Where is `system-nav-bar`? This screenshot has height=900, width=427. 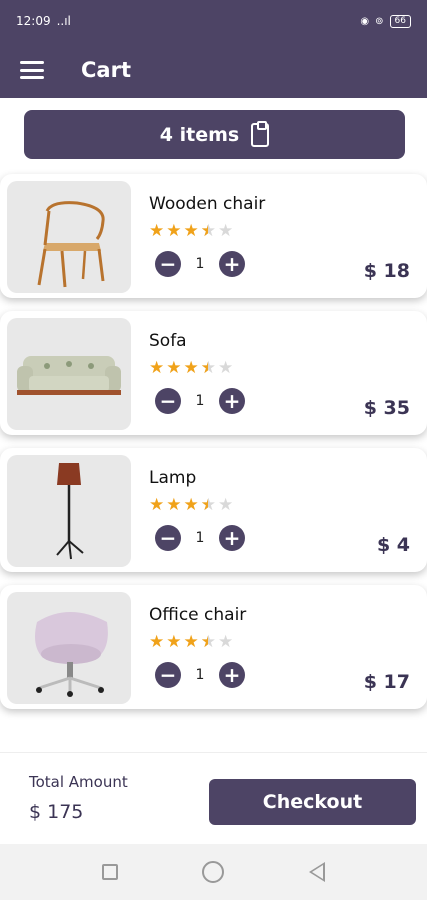 system-nav-bar is located at coordinates (213, 872).